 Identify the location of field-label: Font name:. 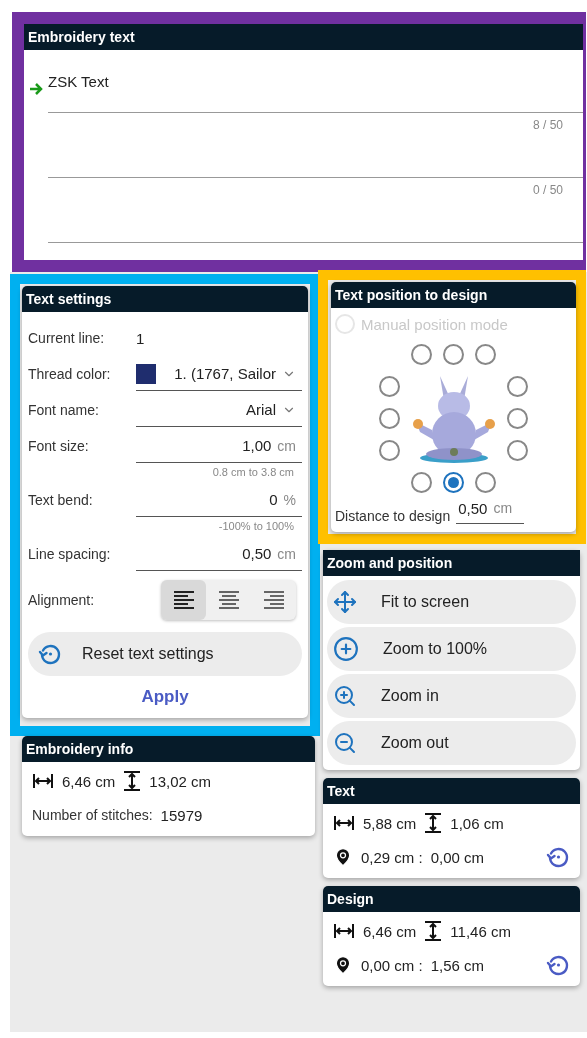
(64, 410).